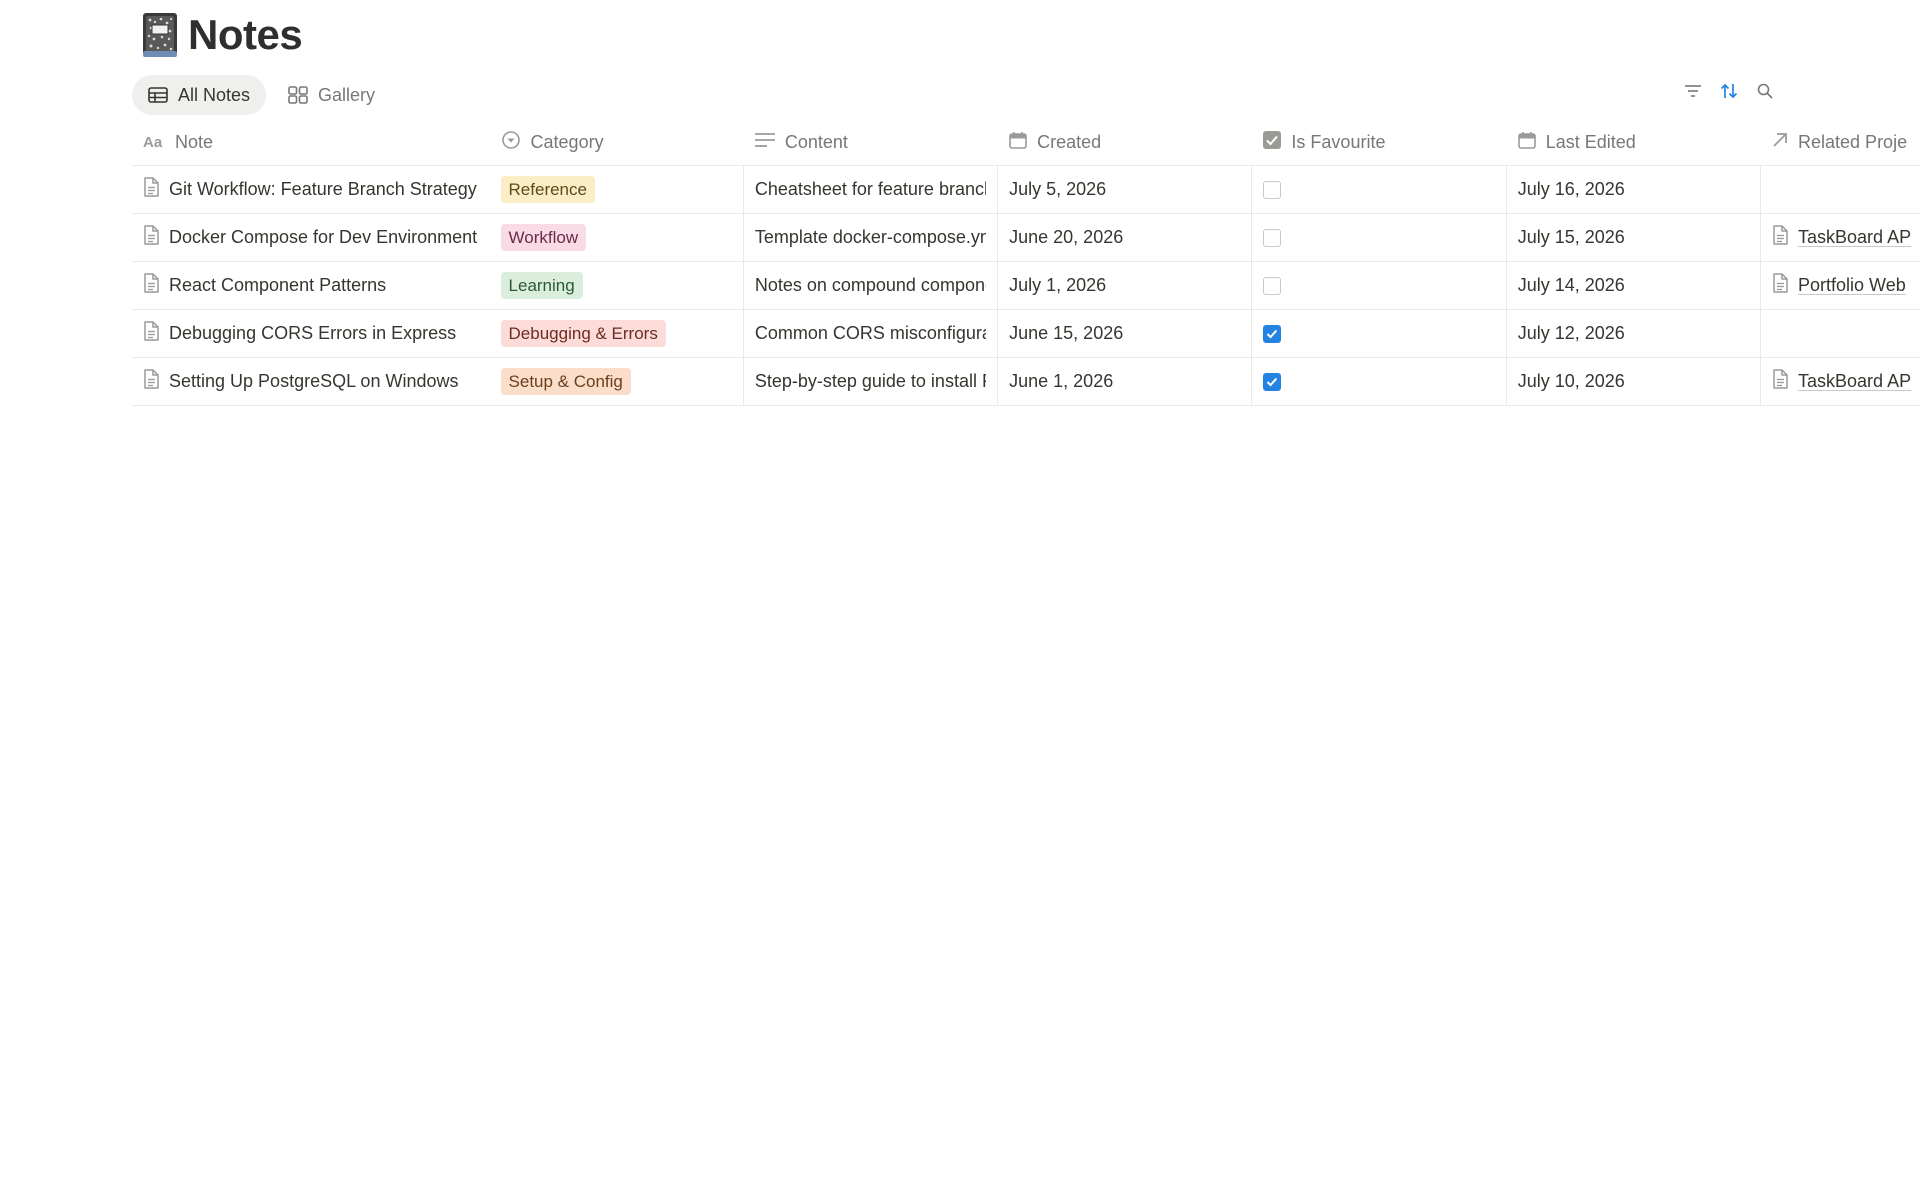 The image size is (1920, 1199). What do you see at coordinates (1634, 285) in the screenshot?
I see `last-edited-cell: July 14, 2026` at bounding box center [1634, 285].